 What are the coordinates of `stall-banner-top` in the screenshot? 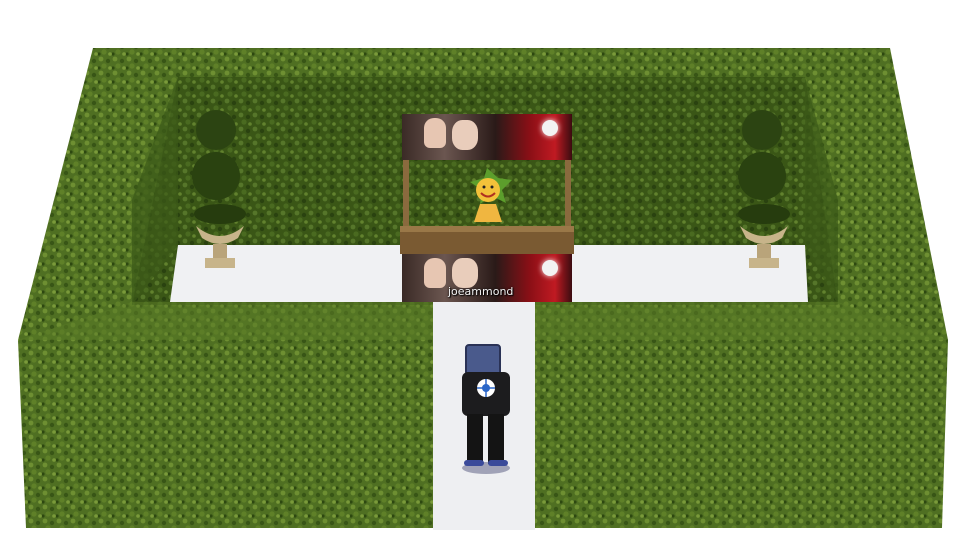 It's located at (487, 137).